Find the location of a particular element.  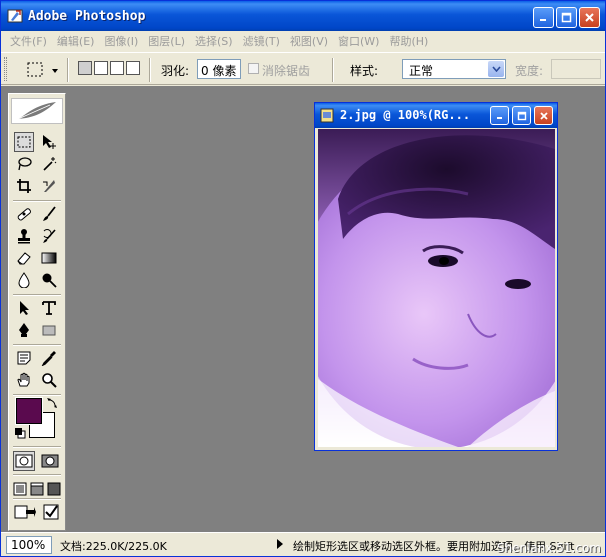

notes-icon is located at coordinates (24, 358).